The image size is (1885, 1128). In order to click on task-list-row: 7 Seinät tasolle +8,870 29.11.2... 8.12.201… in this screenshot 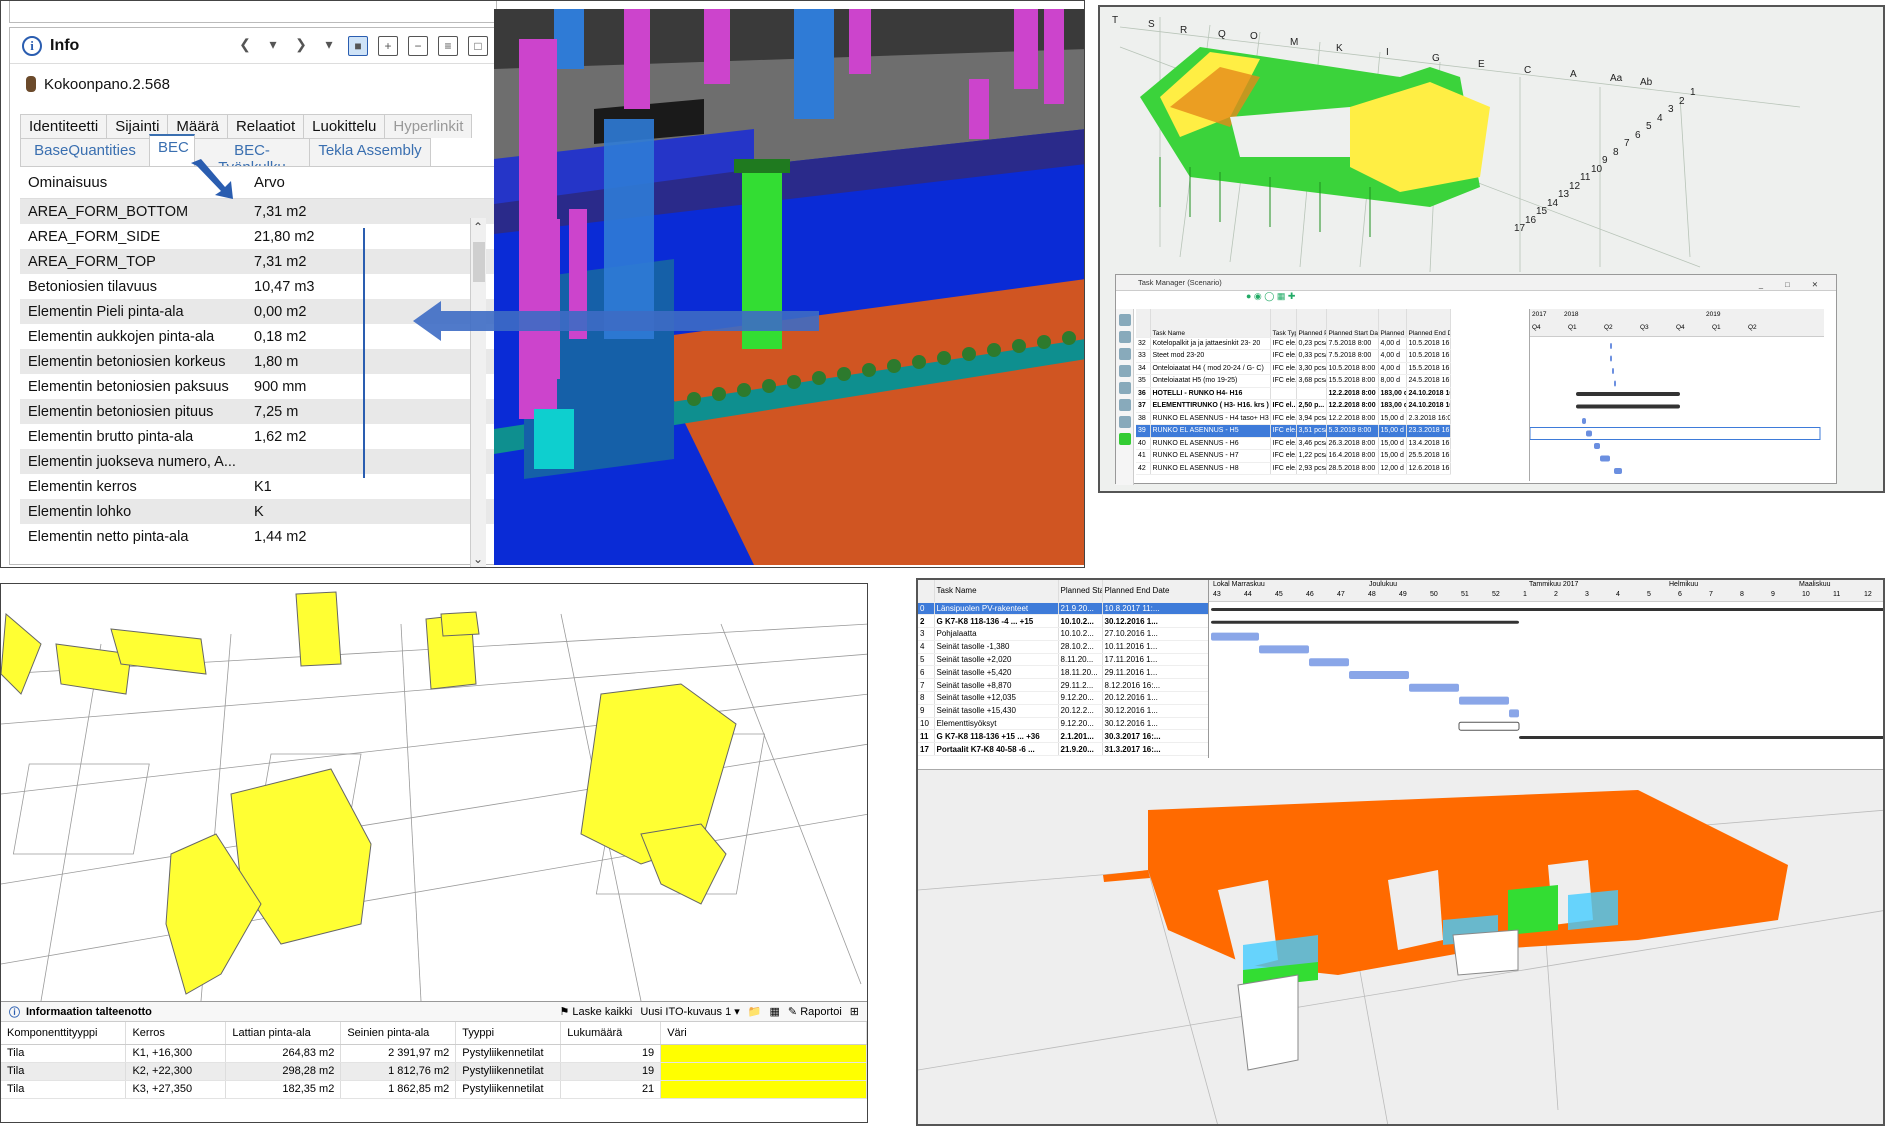, I will do `click(1063, 685)`.